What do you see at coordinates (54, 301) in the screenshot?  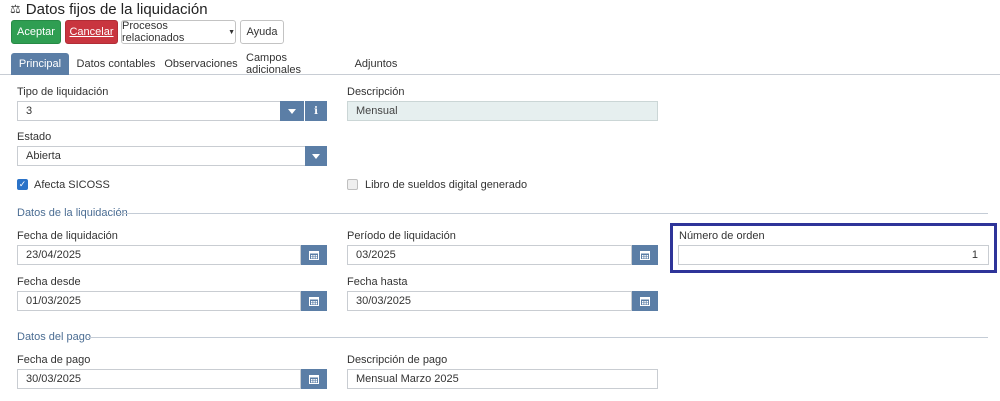 I see `fecha-desde-value: 01/03/2025` at bounding box center [54, 301].